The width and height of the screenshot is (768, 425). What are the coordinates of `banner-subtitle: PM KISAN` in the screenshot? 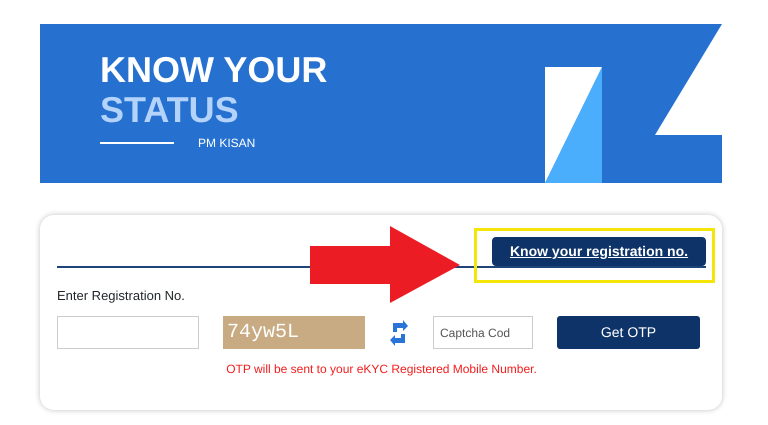 It's located at (227, 143).